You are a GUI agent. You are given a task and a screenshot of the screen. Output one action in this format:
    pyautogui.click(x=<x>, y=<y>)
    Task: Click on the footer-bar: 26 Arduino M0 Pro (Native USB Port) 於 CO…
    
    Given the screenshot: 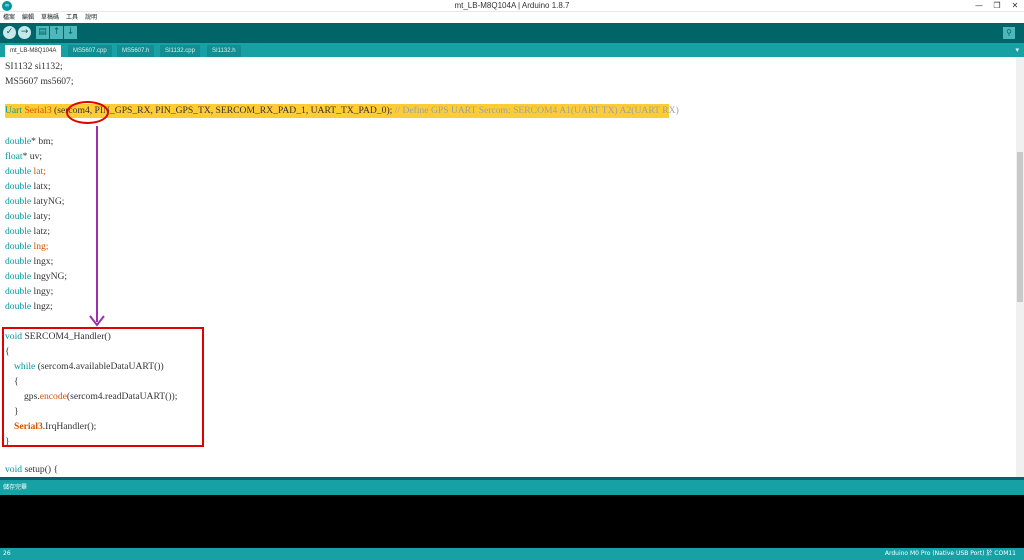 What is the action you would take?
    pyautogui.click(x=512, y=554)
    